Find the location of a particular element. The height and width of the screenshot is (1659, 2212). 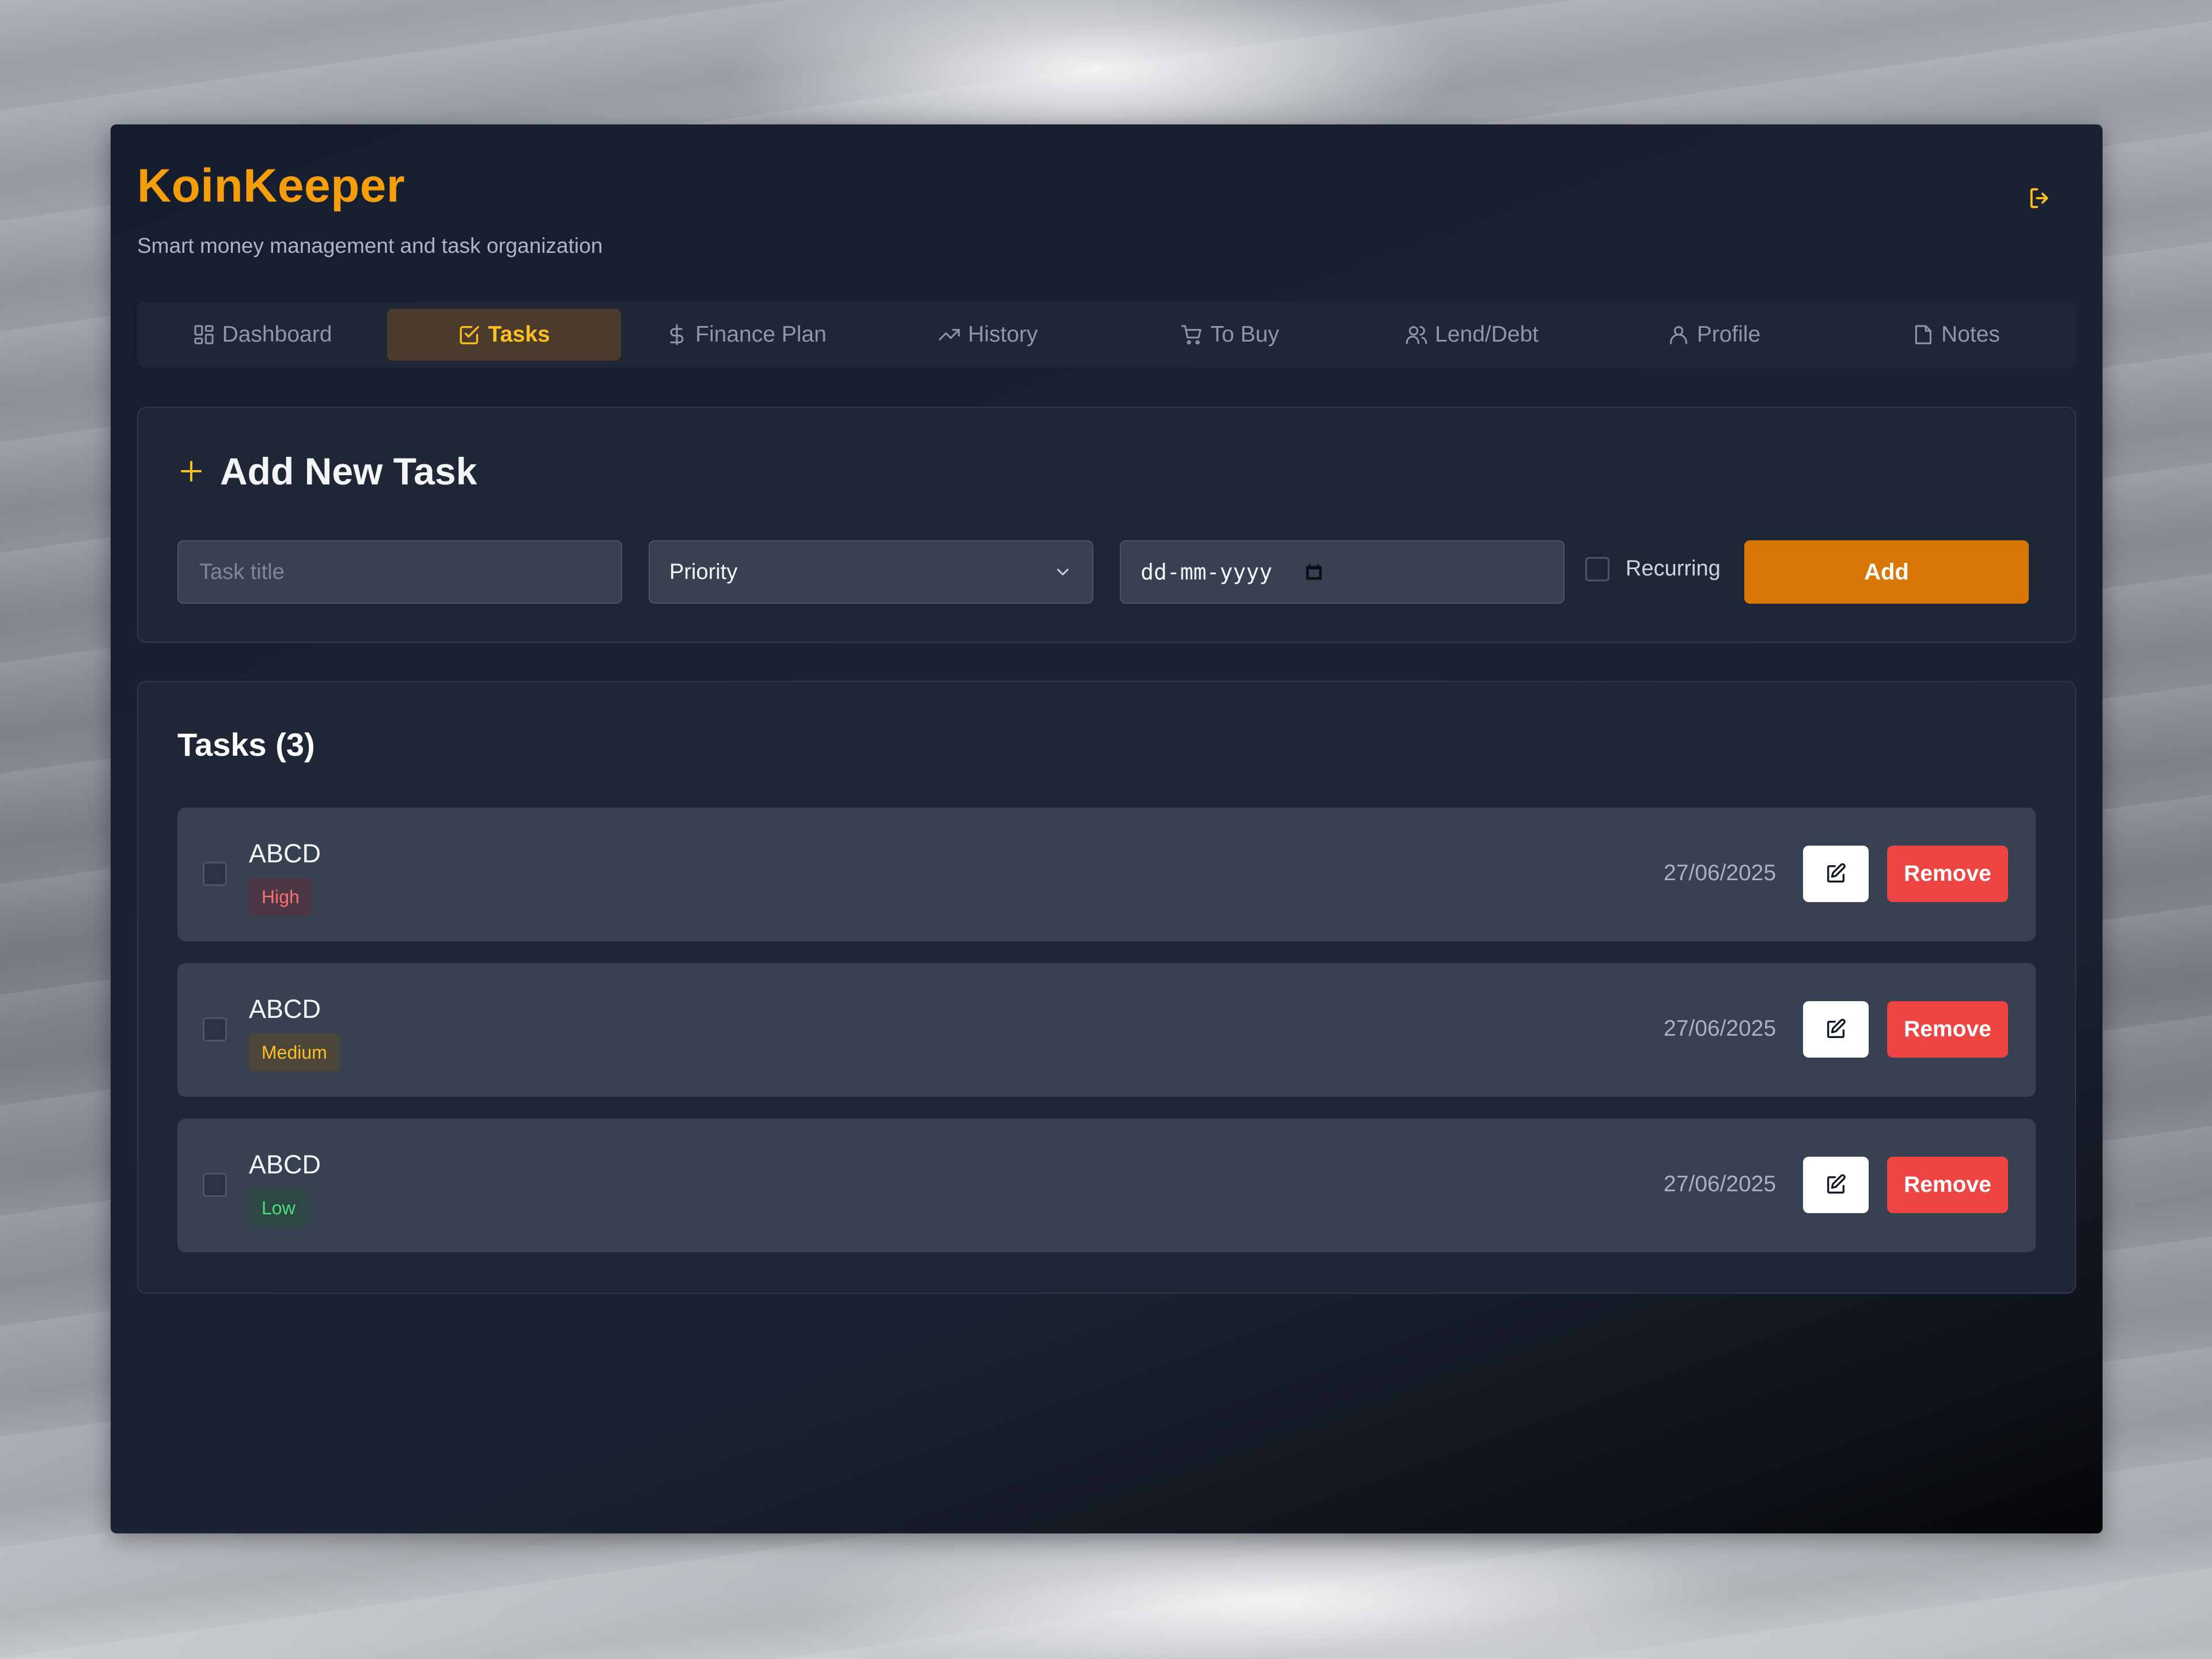

task-row: ABCD Medium 27/06/2025 Remove is located at coordinates (1106, 1030).